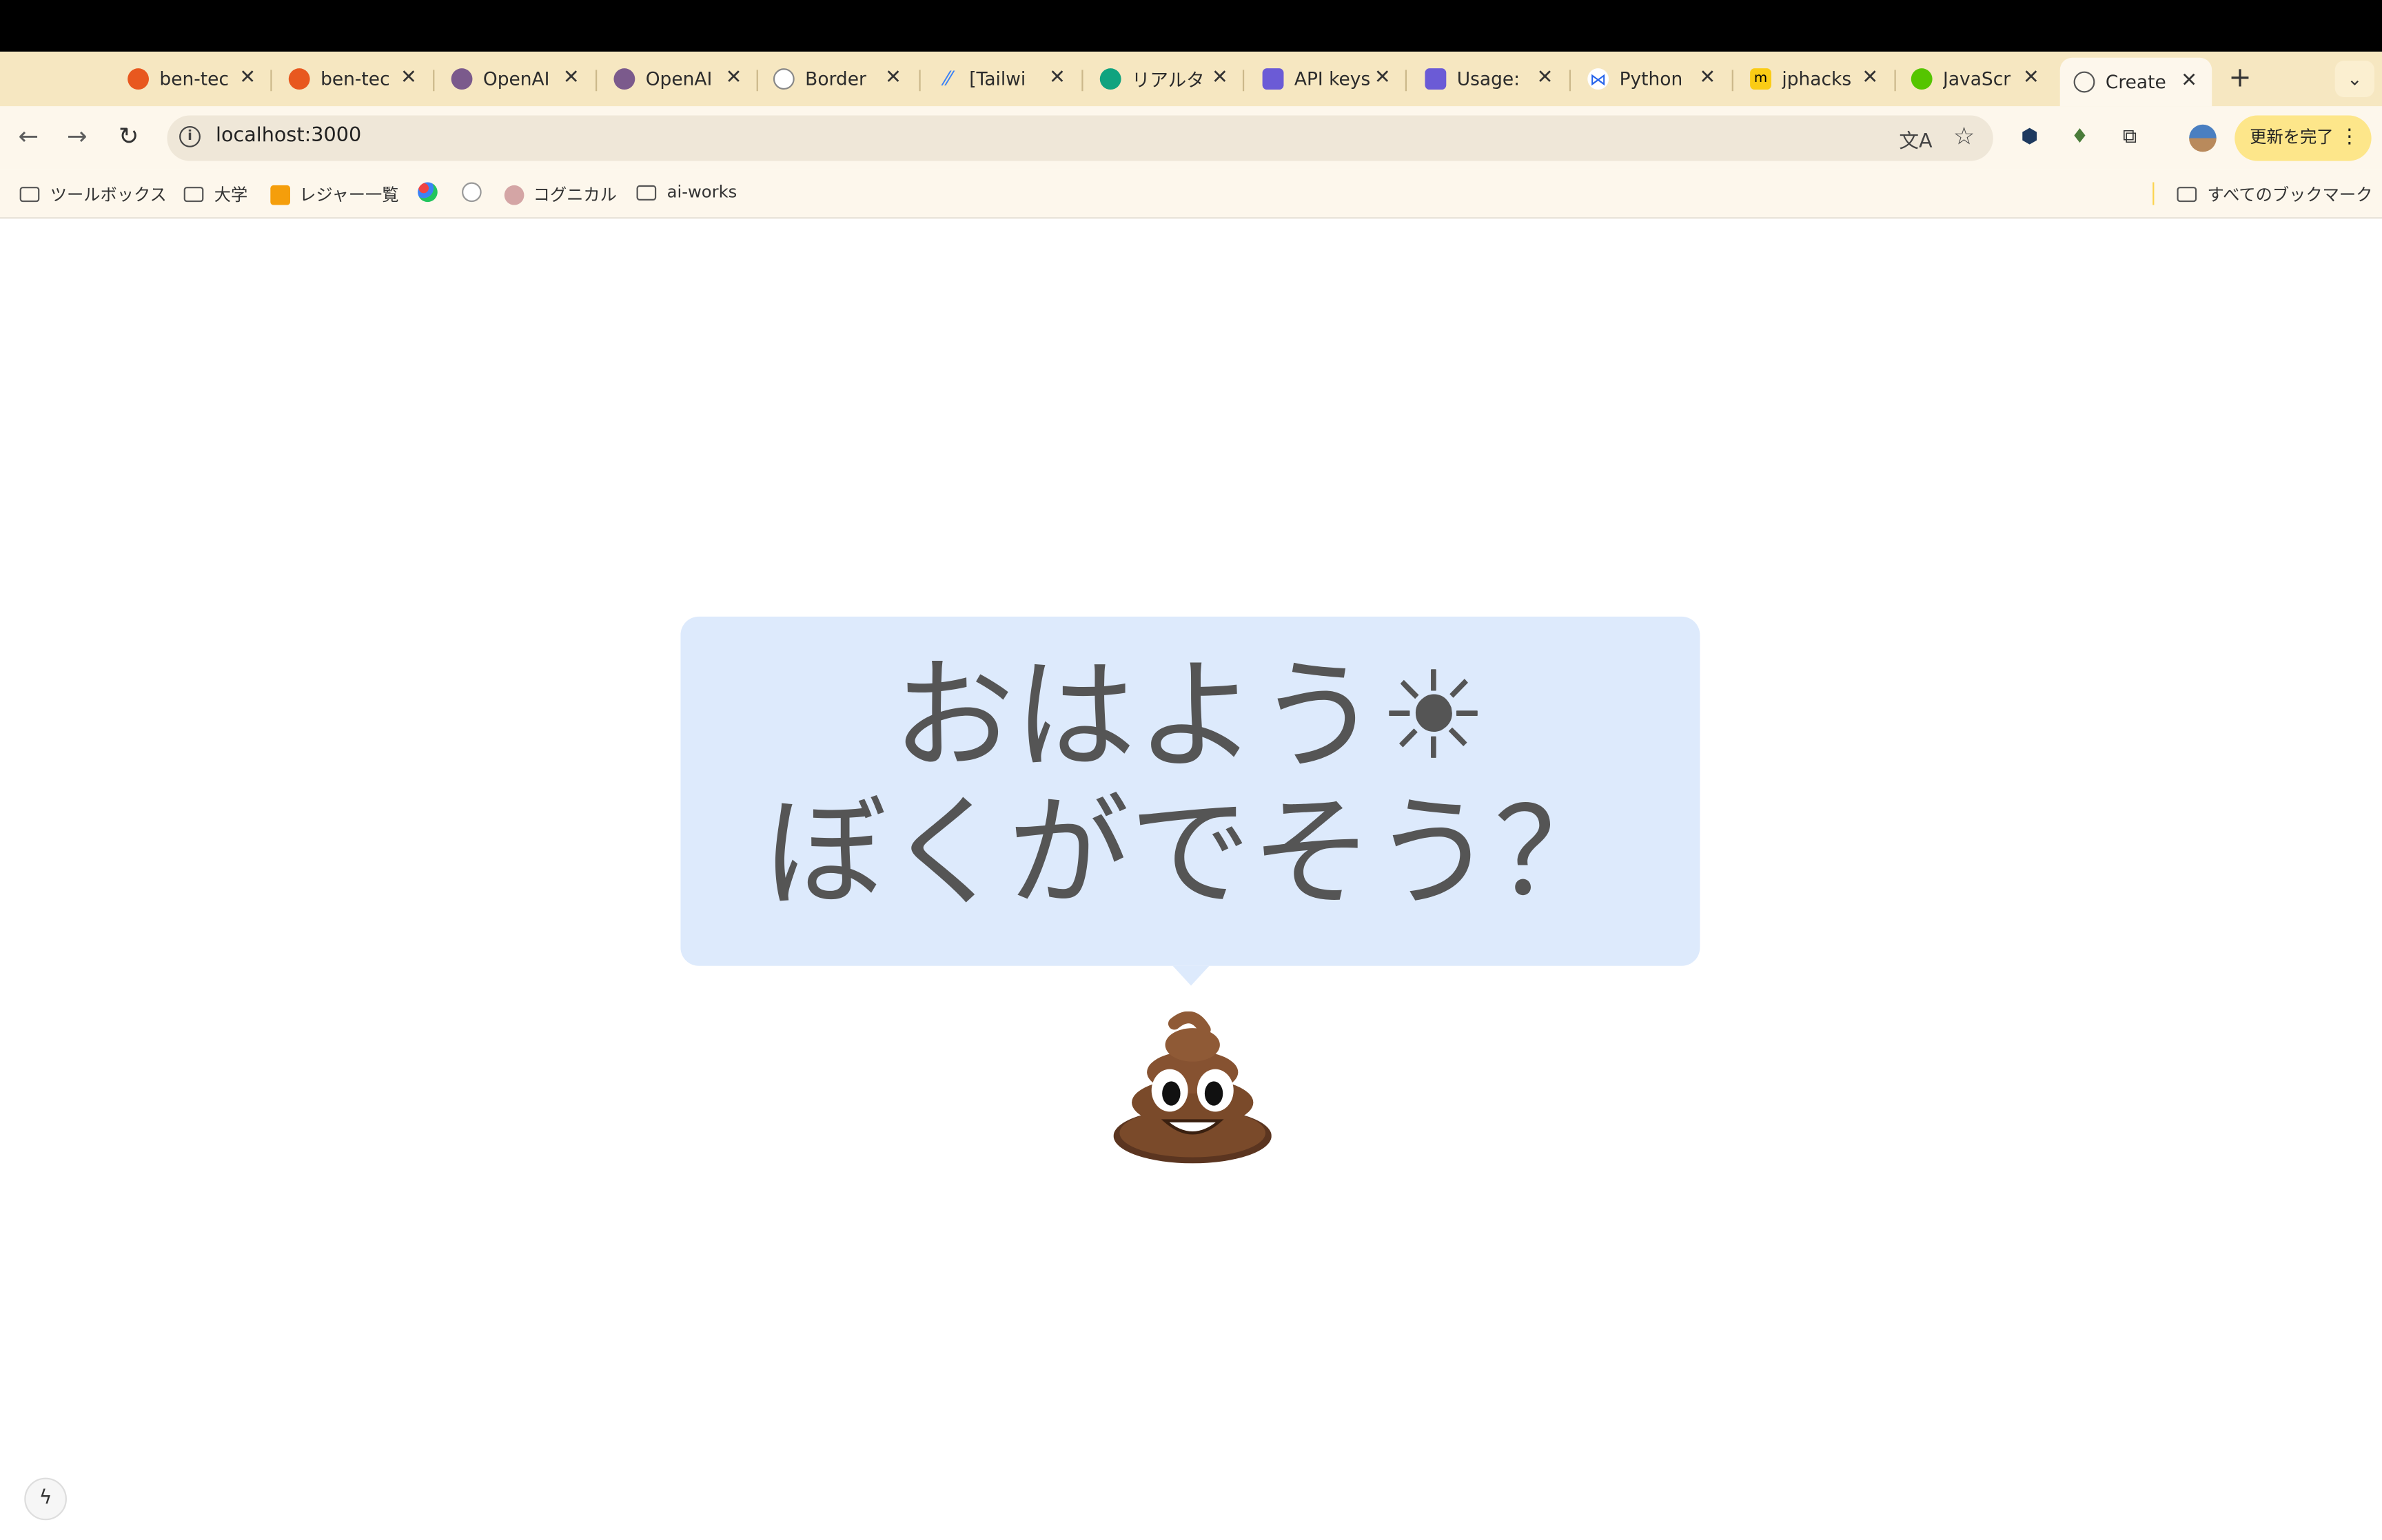  Describe the element at coordinates (2349, 138) in the screenshot. I see `more-menu-icon: ⋮` at that location.